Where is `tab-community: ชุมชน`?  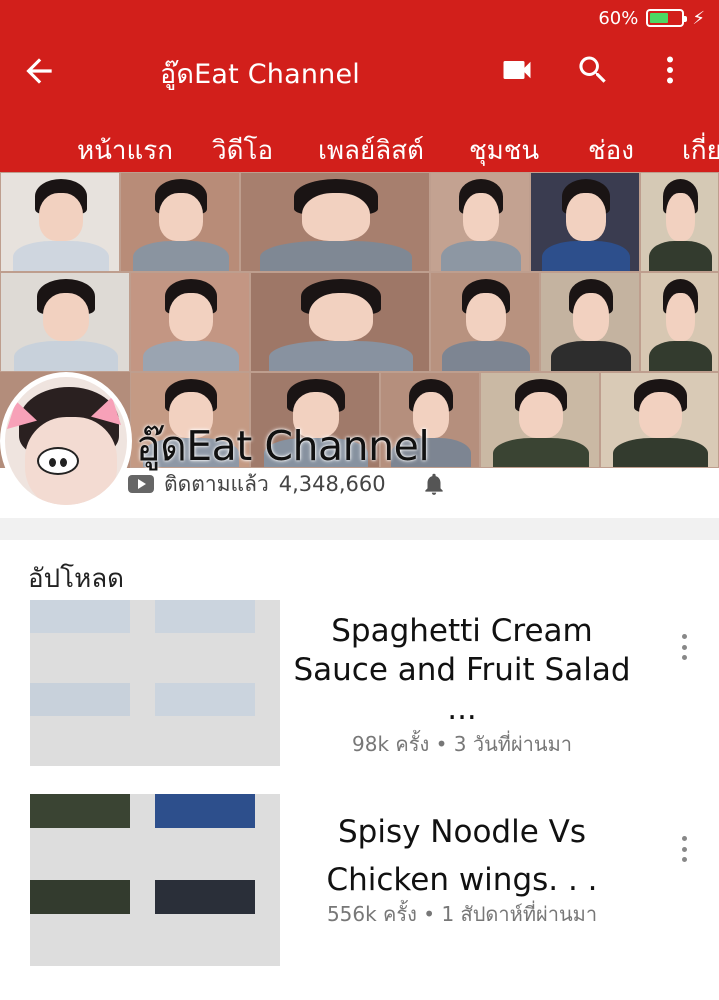 tab-community: ชุมชน is located at coordinates (504, 150).